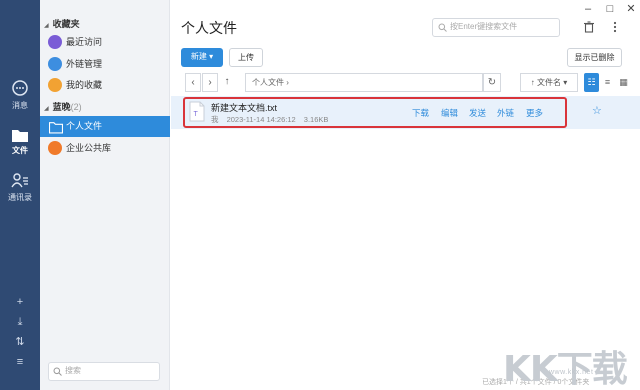 The height and width of the screenshot is (390, 640). I want to click on show-deleted-button: 显示已删除, so click(594, 57).